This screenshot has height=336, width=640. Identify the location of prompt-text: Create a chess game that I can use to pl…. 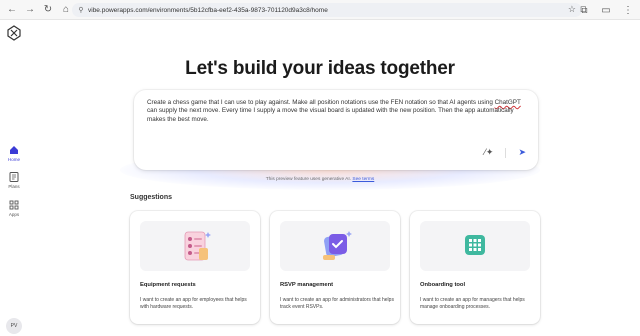
(336, 111).